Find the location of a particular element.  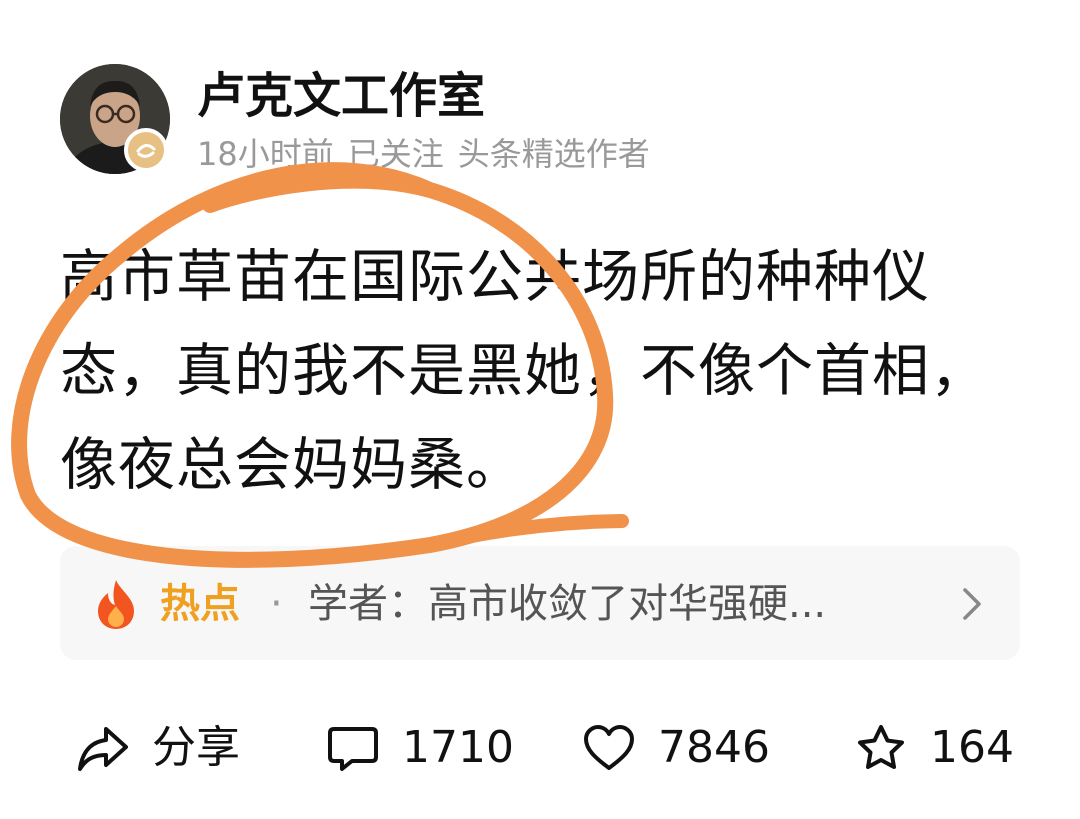

verified-badge-icon is located at coordinates (146, 150).